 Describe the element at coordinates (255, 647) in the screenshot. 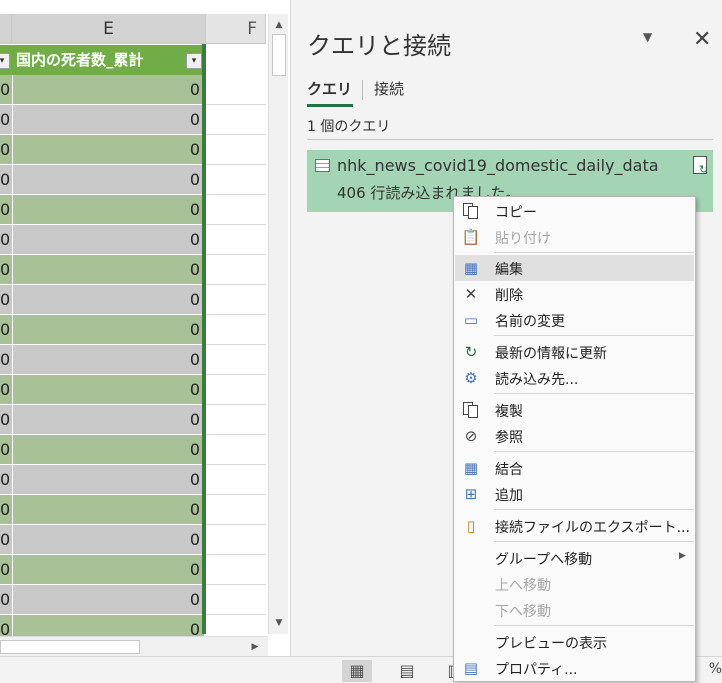

I see `scroll-right-icon: ▶` at that location.